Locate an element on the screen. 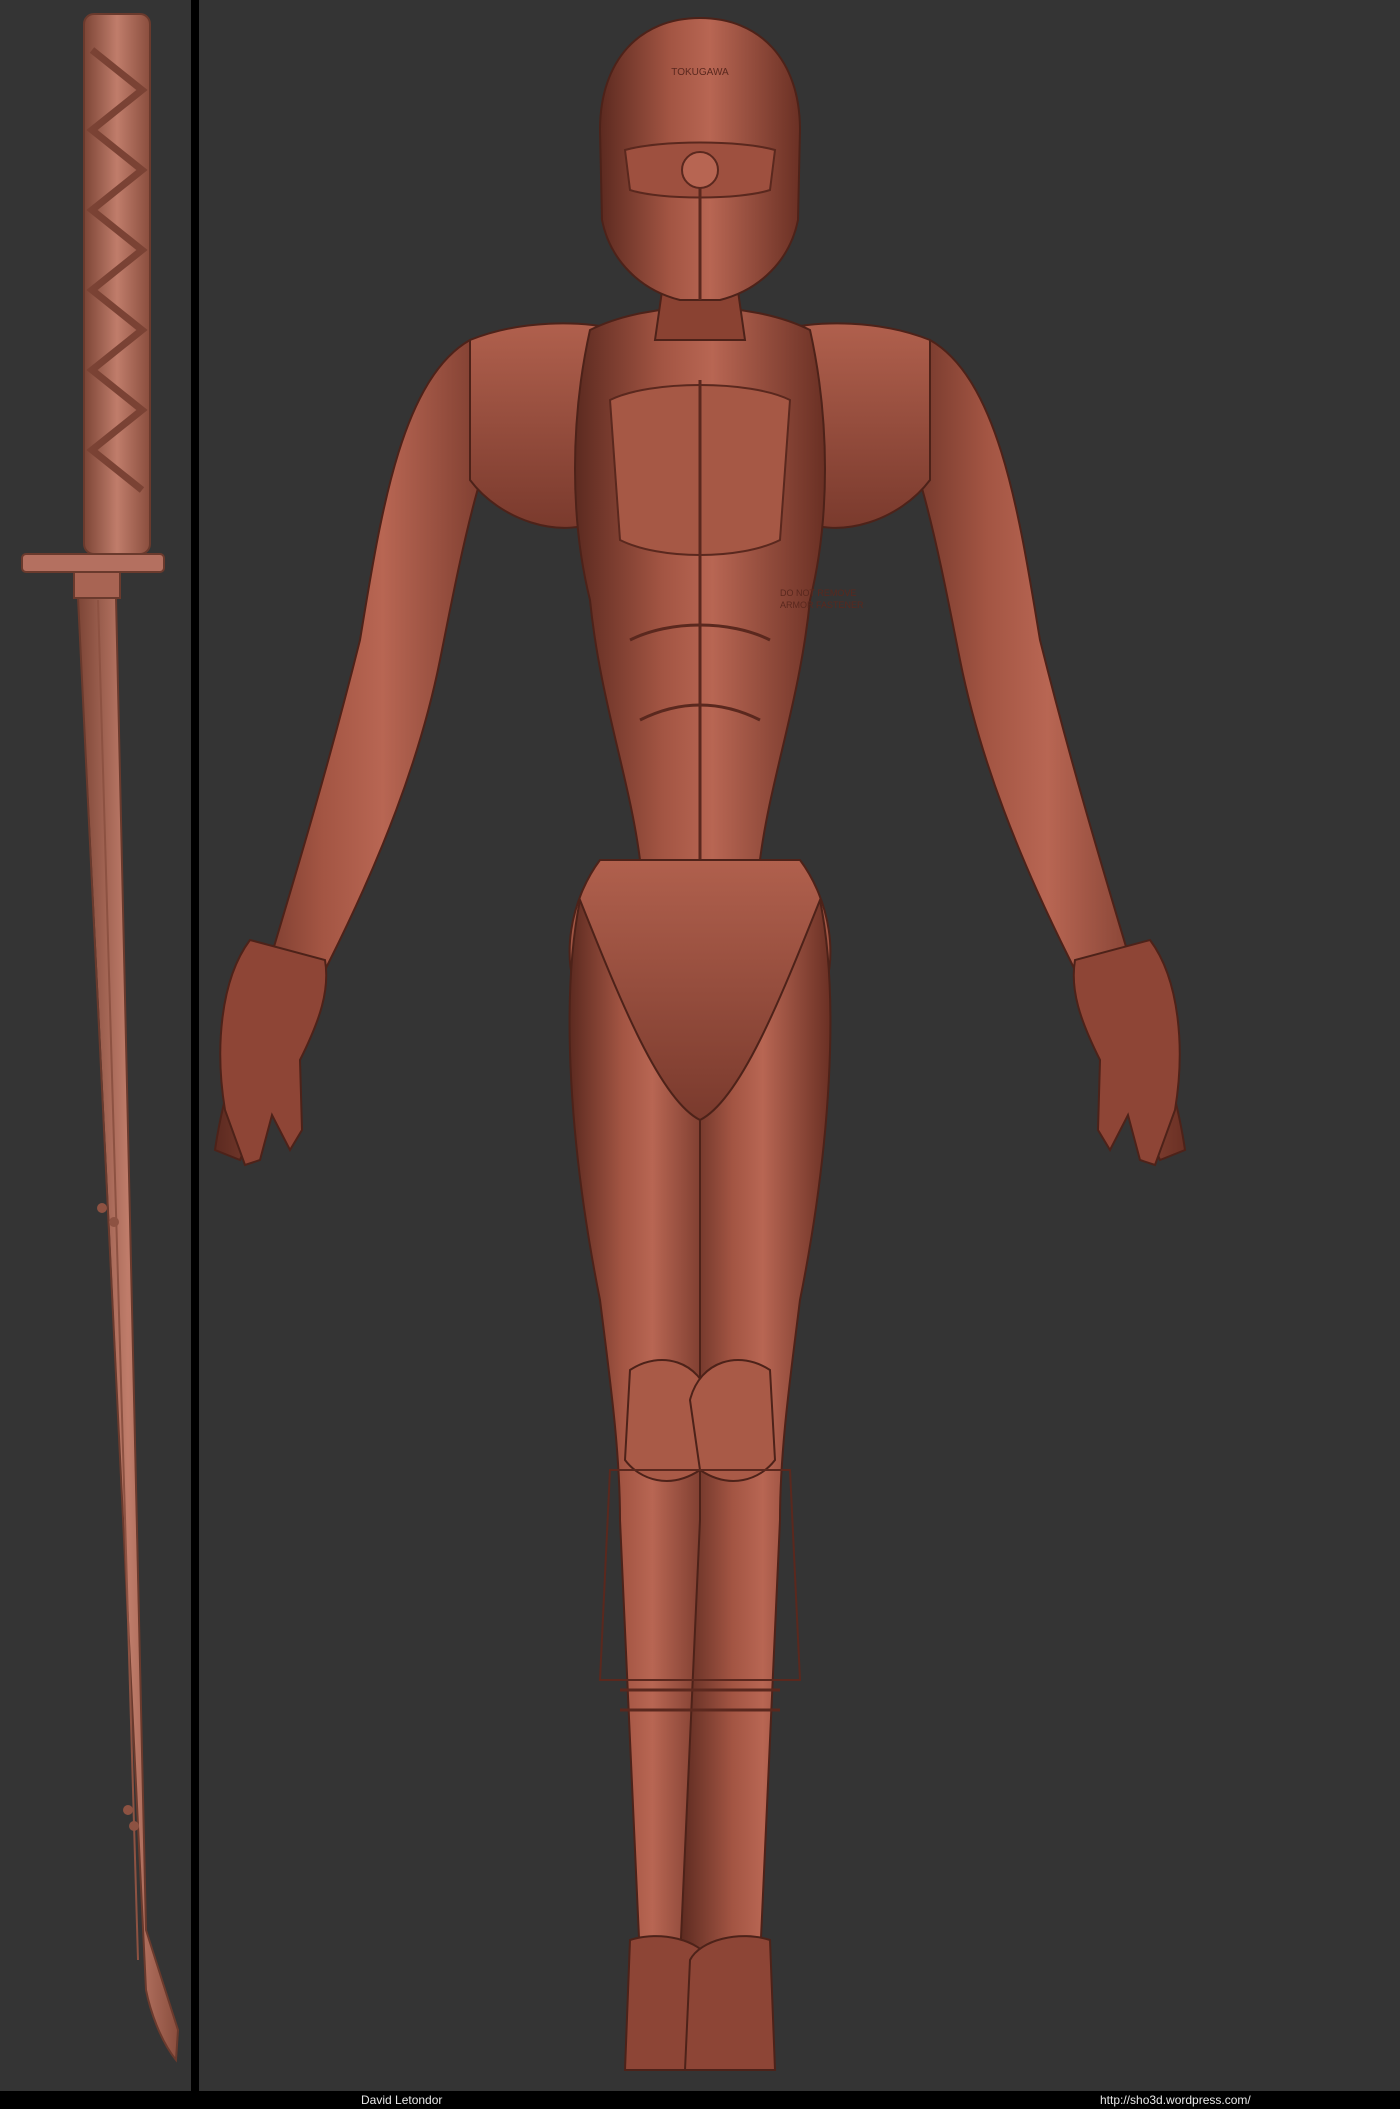  helmet-engraving: TOKUGAWA is located at coordinates (700, 72).